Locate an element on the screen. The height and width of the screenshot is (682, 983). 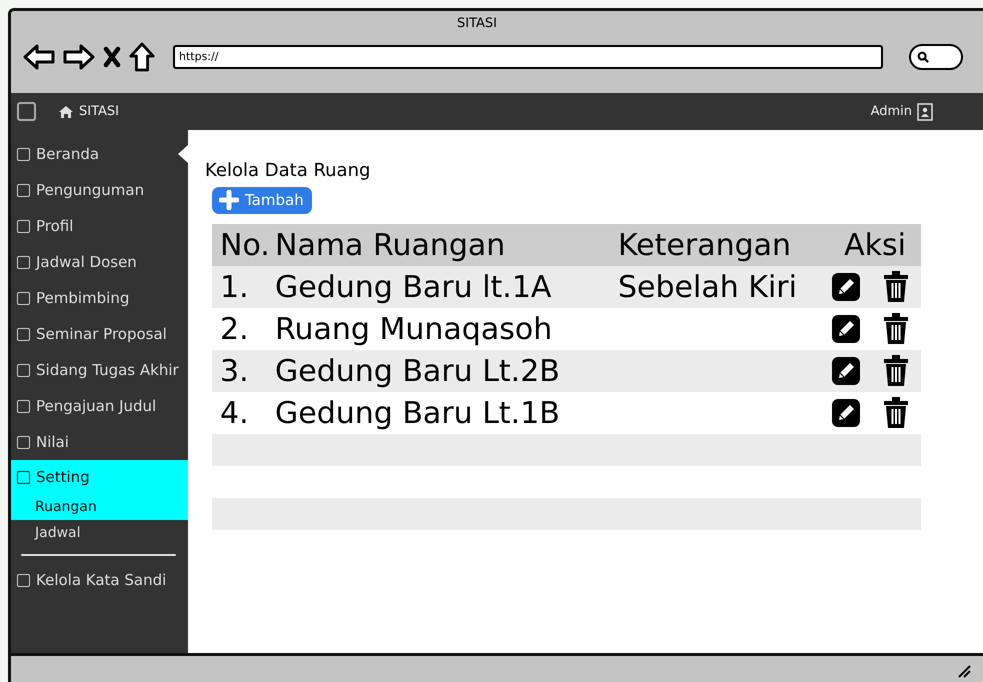
sidebar-item: Jadwal Dosen is located at coordinates (99, 262).